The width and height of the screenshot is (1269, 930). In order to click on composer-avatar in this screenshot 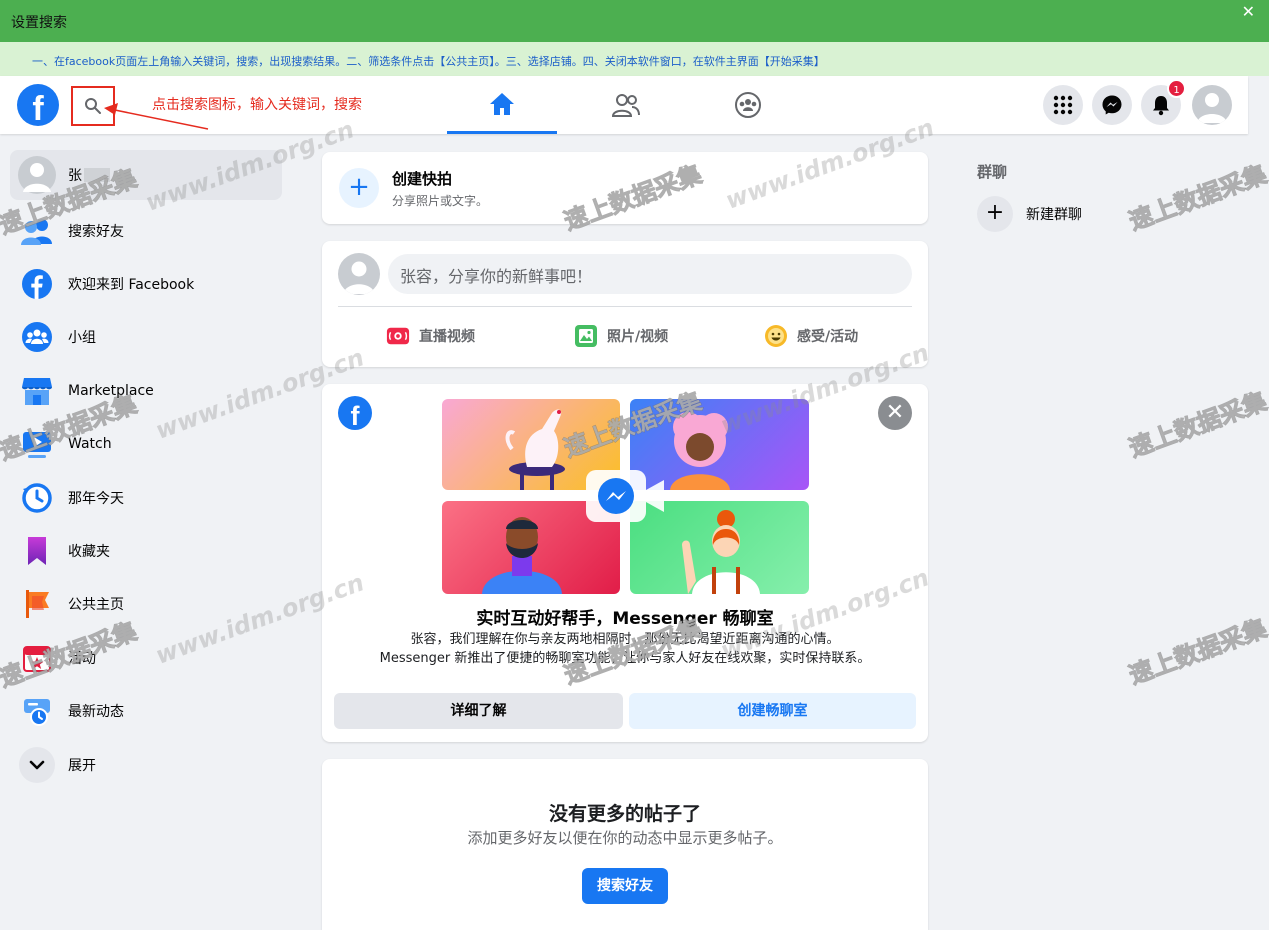, I will do `click(359, 274)`.